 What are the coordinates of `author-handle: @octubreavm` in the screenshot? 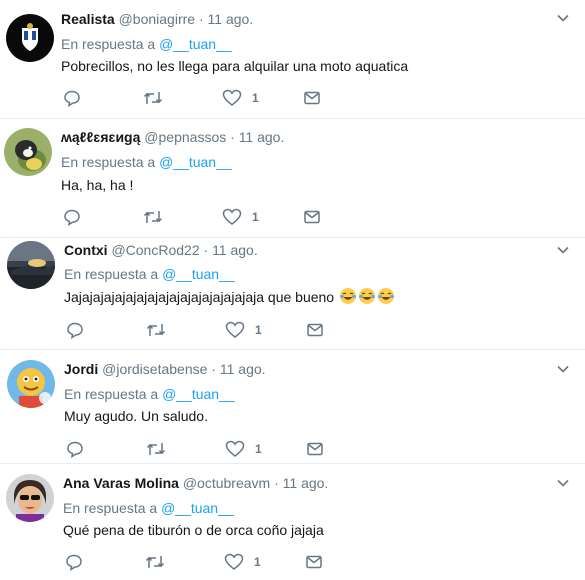 It's located at (226, 483).